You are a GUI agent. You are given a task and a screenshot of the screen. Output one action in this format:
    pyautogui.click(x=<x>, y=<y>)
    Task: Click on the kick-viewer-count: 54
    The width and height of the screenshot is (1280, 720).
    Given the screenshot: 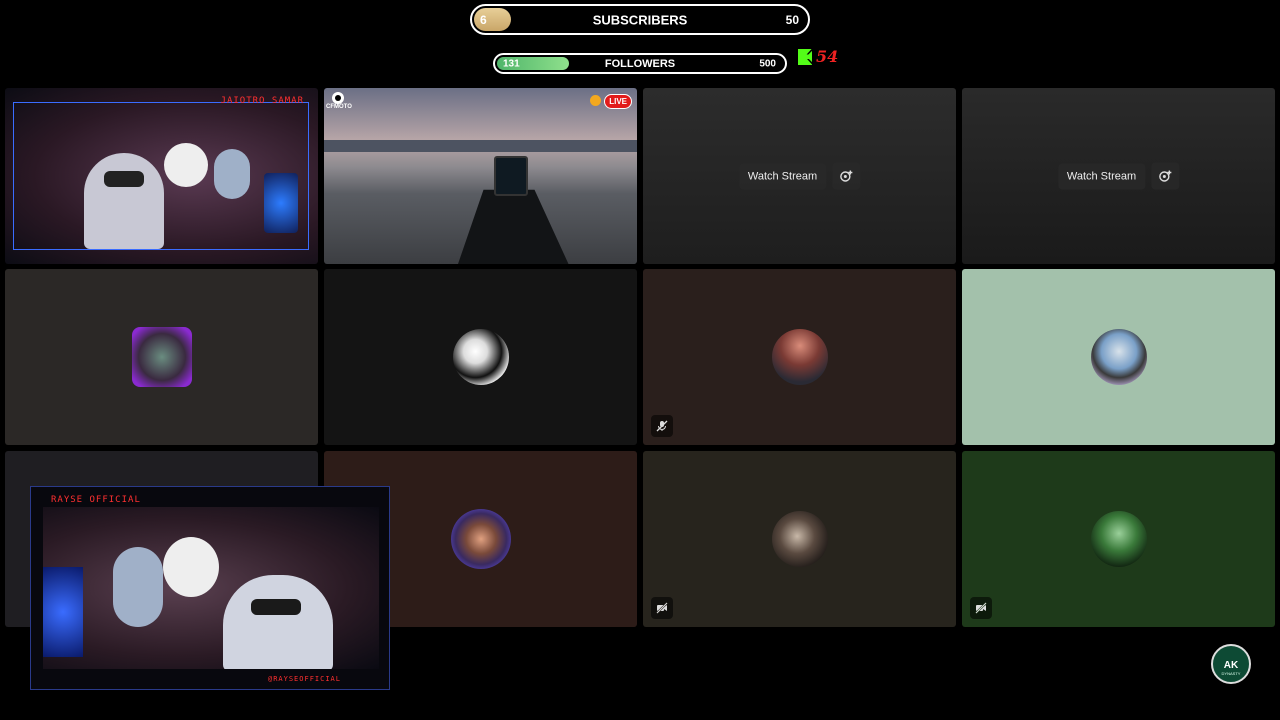 What is the action you would take?
    pyautogui.click(x=818, y=56)
    